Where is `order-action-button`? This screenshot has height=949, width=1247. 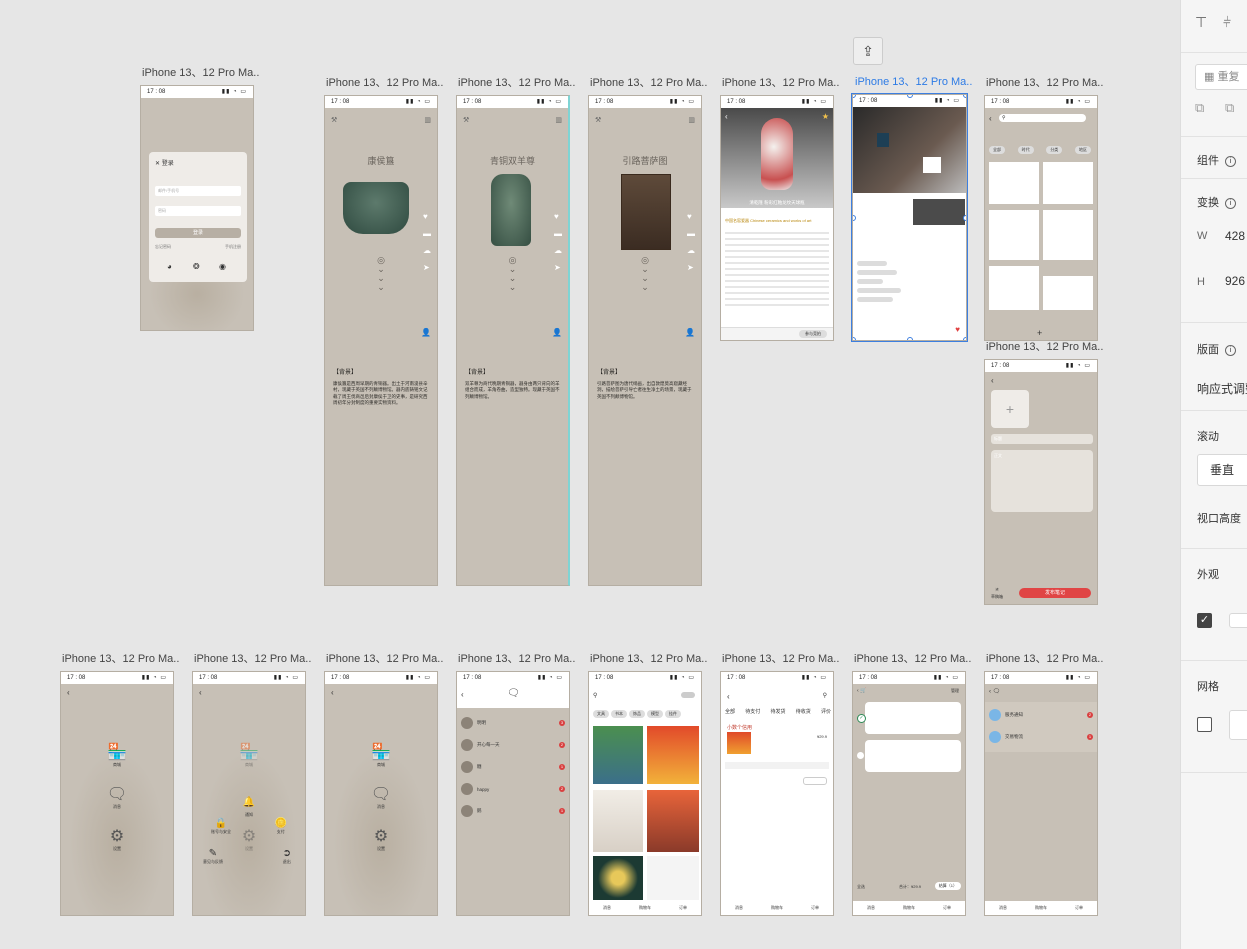 order-action-button is located at coordinates (815, 781).